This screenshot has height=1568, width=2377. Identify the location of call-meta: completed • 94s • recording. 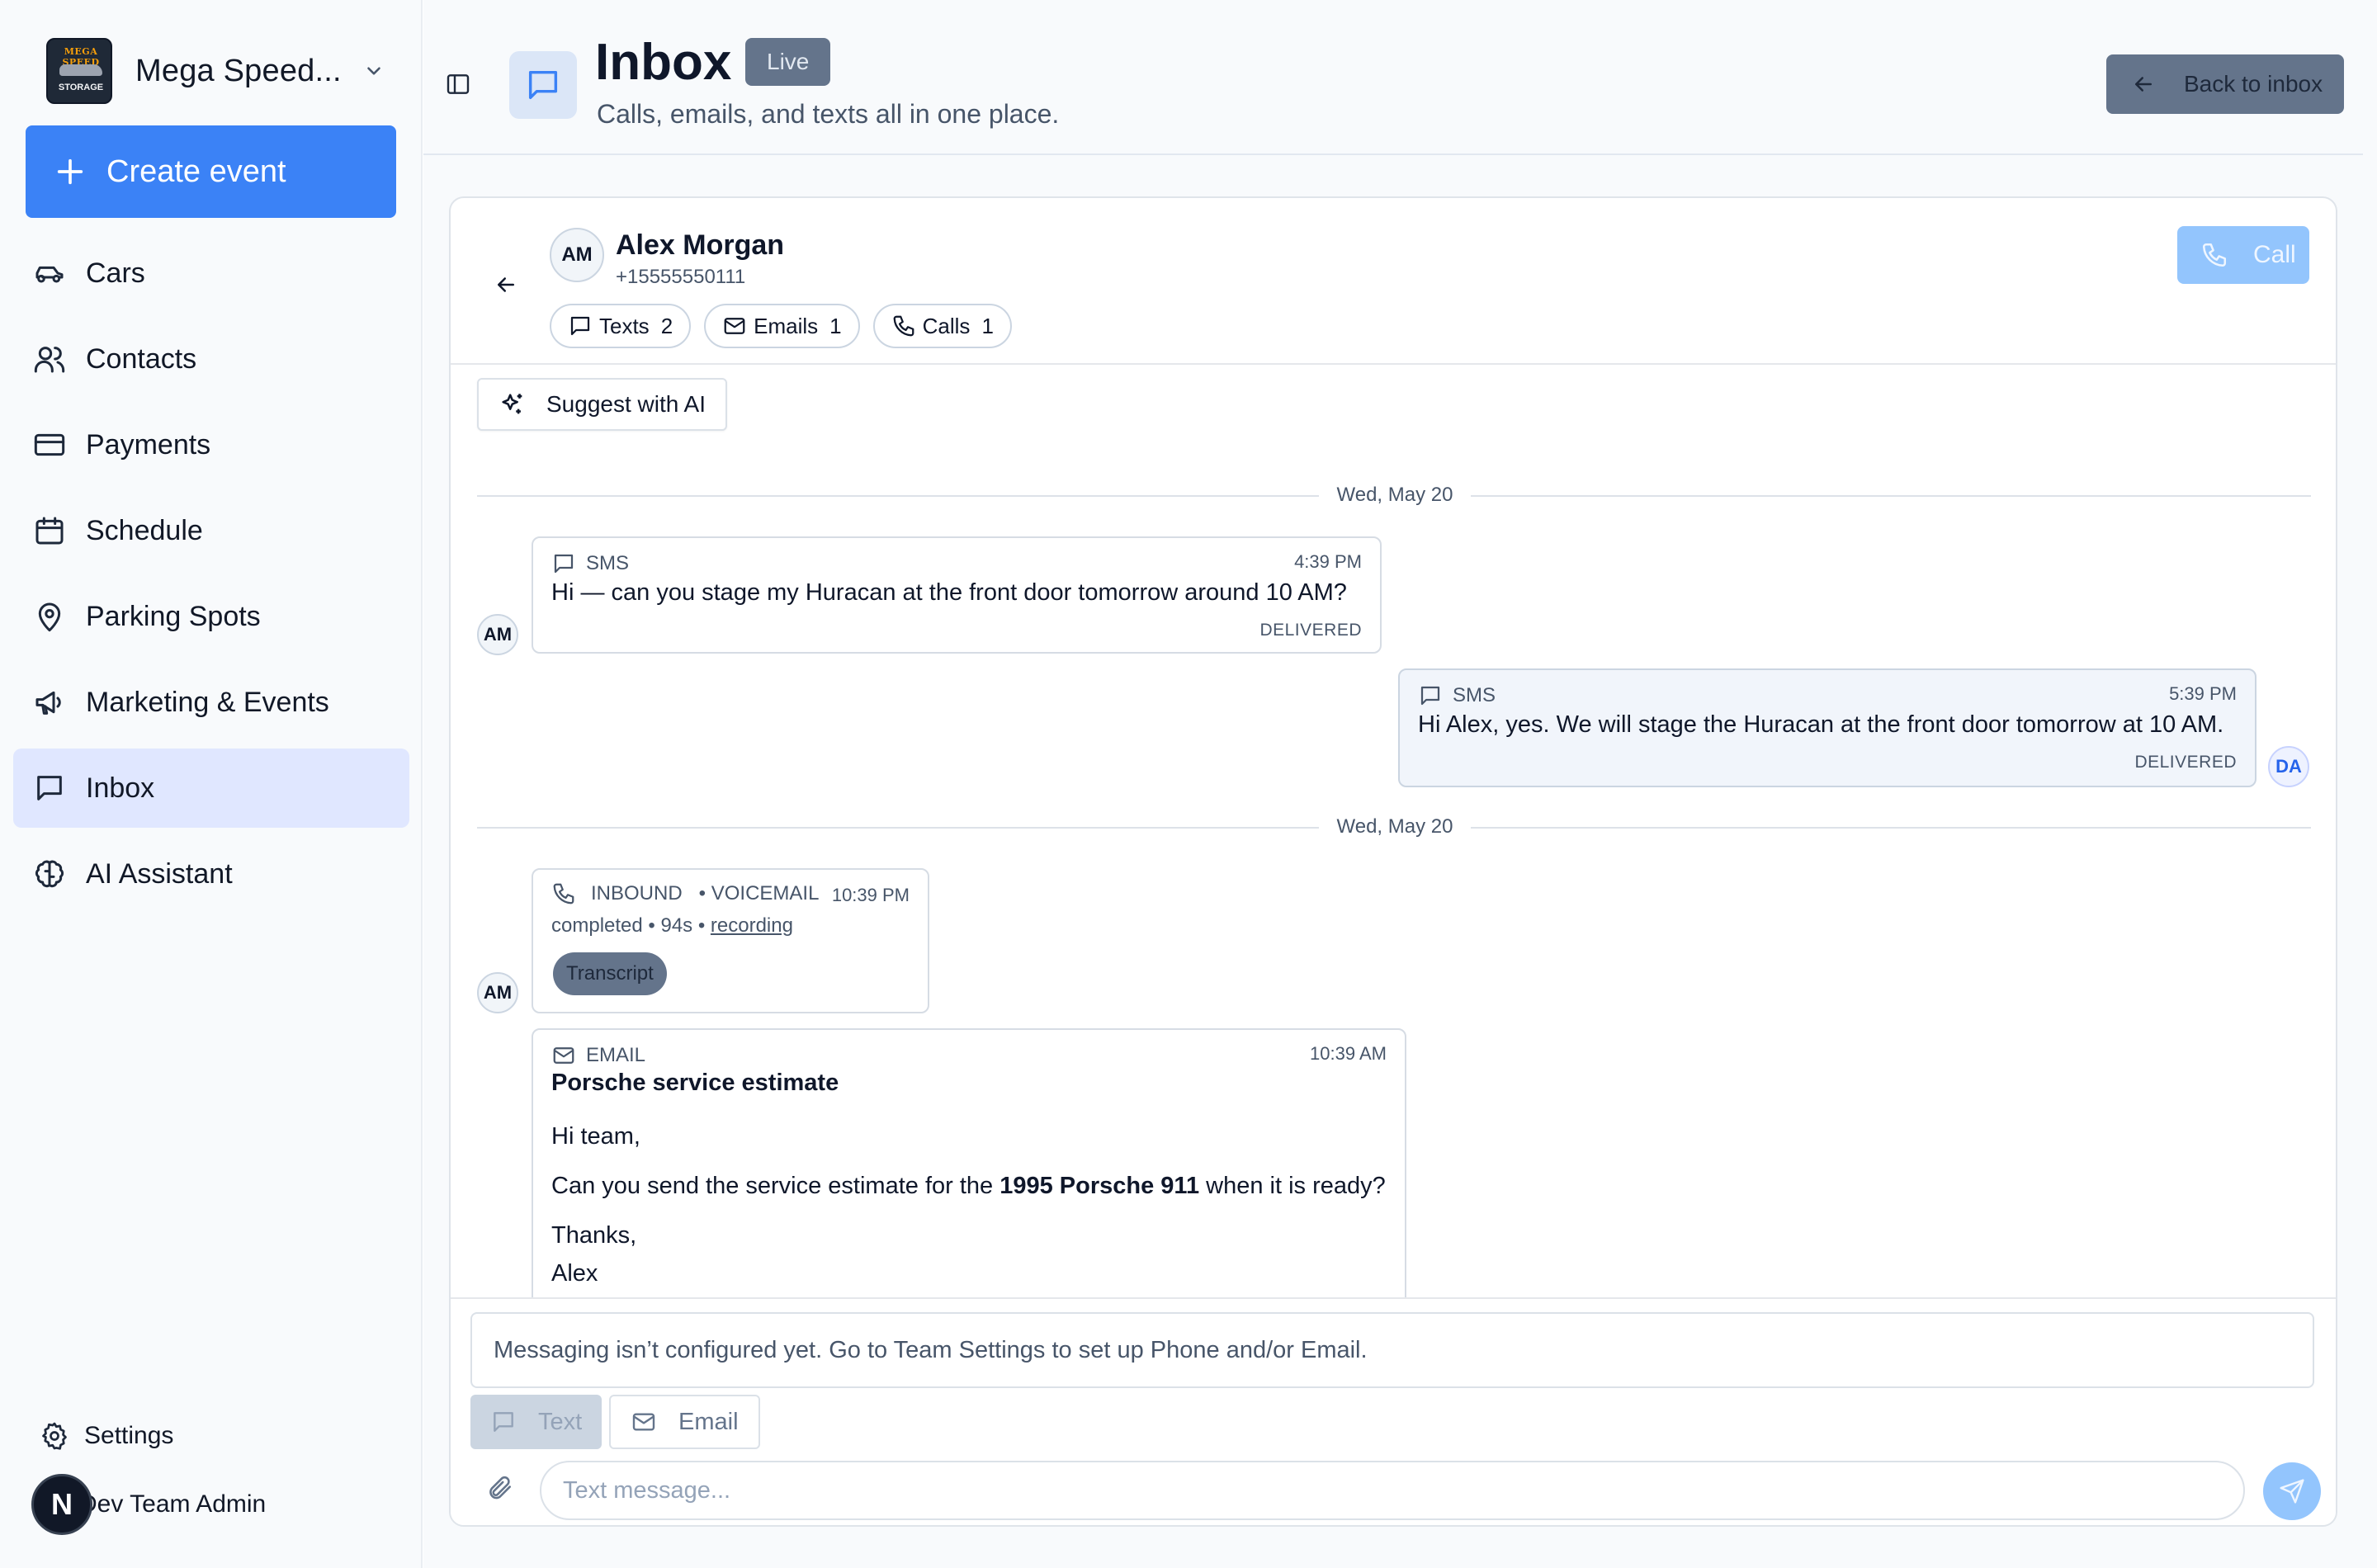
(672, 925).